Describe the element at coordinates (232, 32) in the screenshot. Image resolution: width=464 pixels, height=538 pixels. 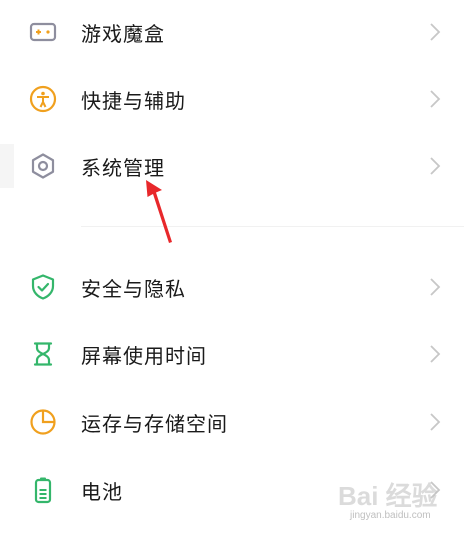
I see `settings-item-game-box: 游戏魔盒` at that location.